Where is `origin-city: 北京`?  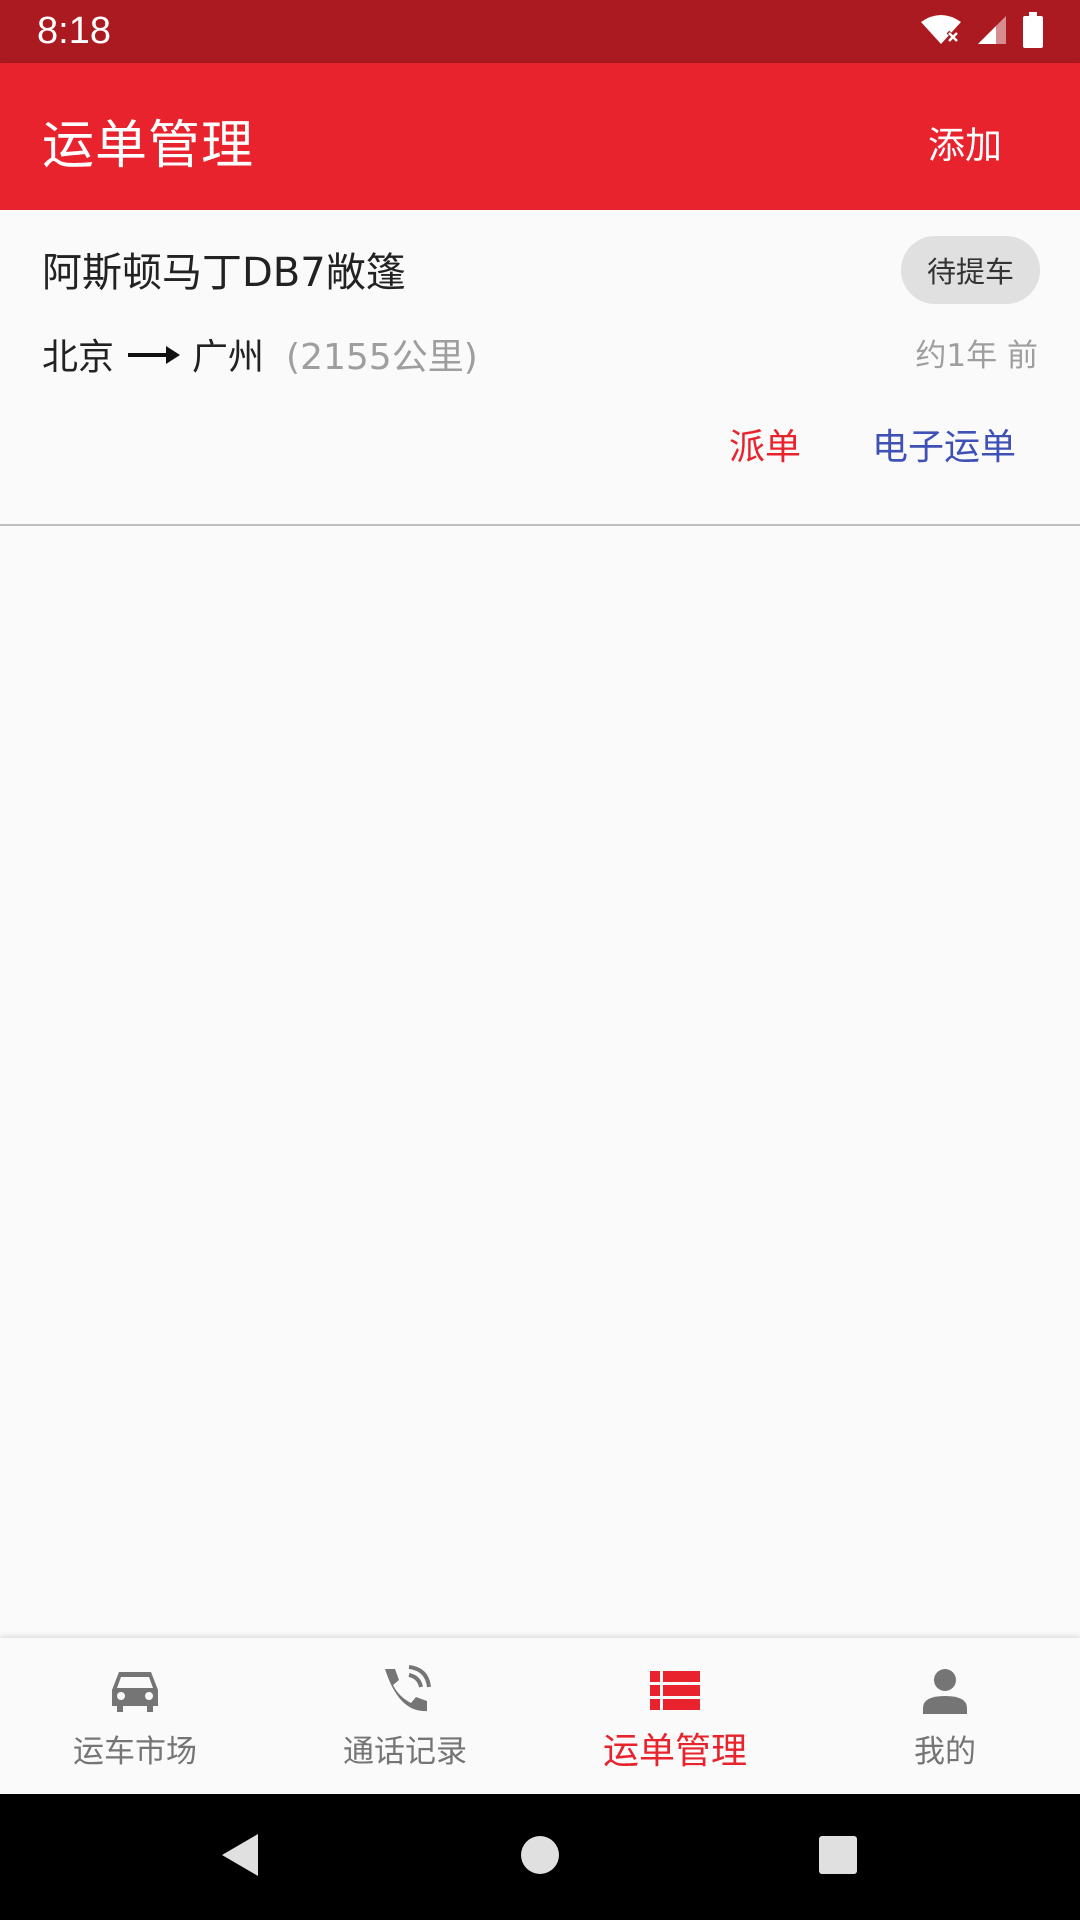 origin-city: 北京 is located at coordinates (78, 357).